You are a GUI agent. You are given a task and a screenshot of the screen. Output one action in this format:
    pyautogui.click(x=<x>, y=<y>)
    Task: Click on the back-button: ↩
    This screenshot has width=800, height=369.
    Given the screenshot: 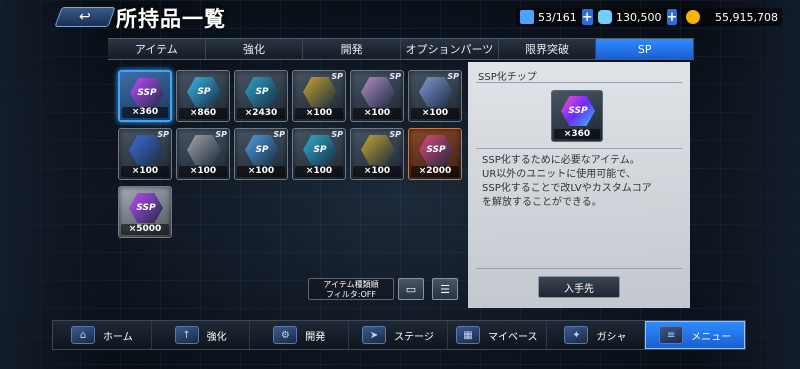 What is the action you would take?
    pyautogui.click(x=85, y=17)
    